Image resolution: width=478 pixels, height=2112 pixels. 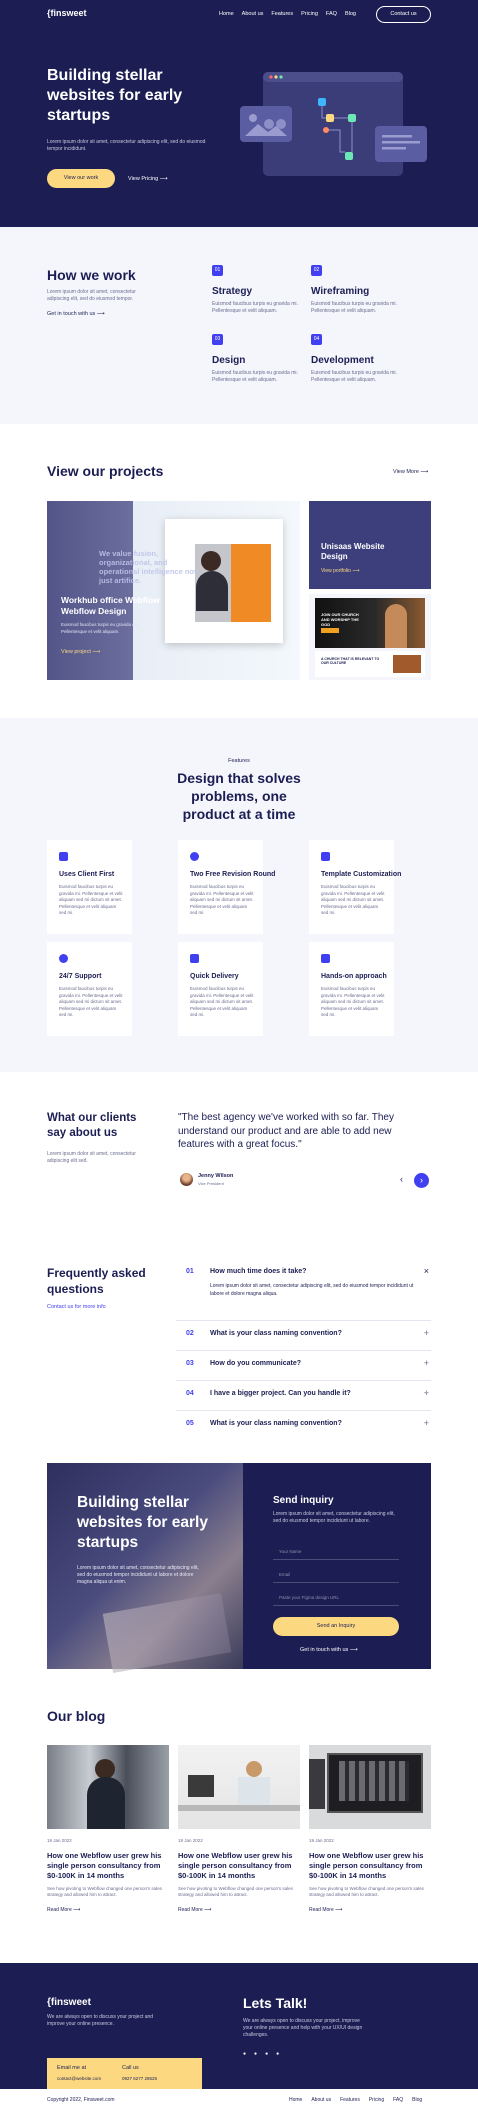 I want to click on view-more-link: View More ⟶, so click(x=410, y=472).